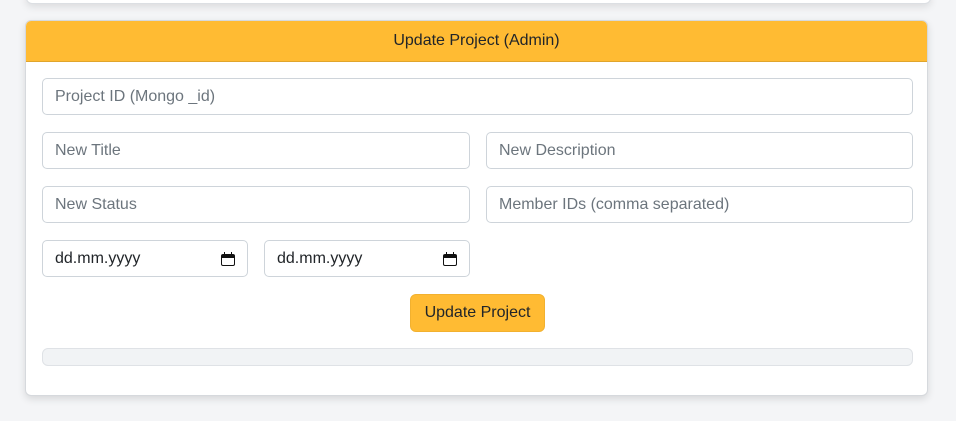 The image size is (956, 421). I want to click on card-title: Update Project (Admin), so click(476, 40).